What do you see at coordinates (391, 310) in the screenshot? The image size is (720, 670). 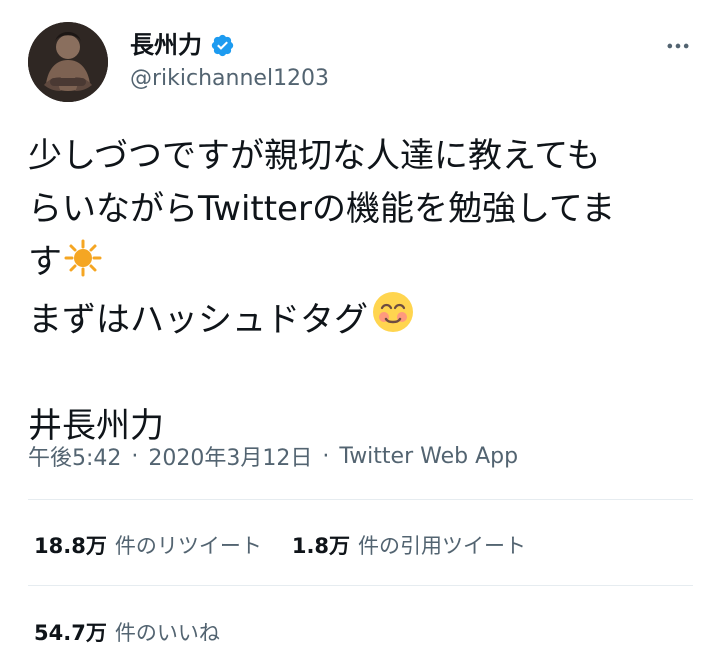 I see `smiling-face-icon` at bounding box center [391, 310].